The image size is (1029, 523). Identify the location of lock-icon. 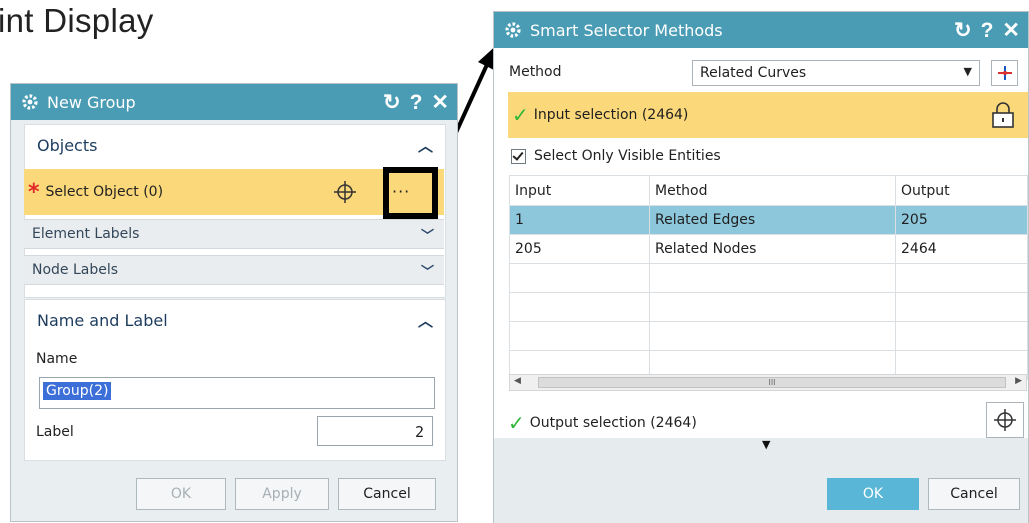
(1003, 115).